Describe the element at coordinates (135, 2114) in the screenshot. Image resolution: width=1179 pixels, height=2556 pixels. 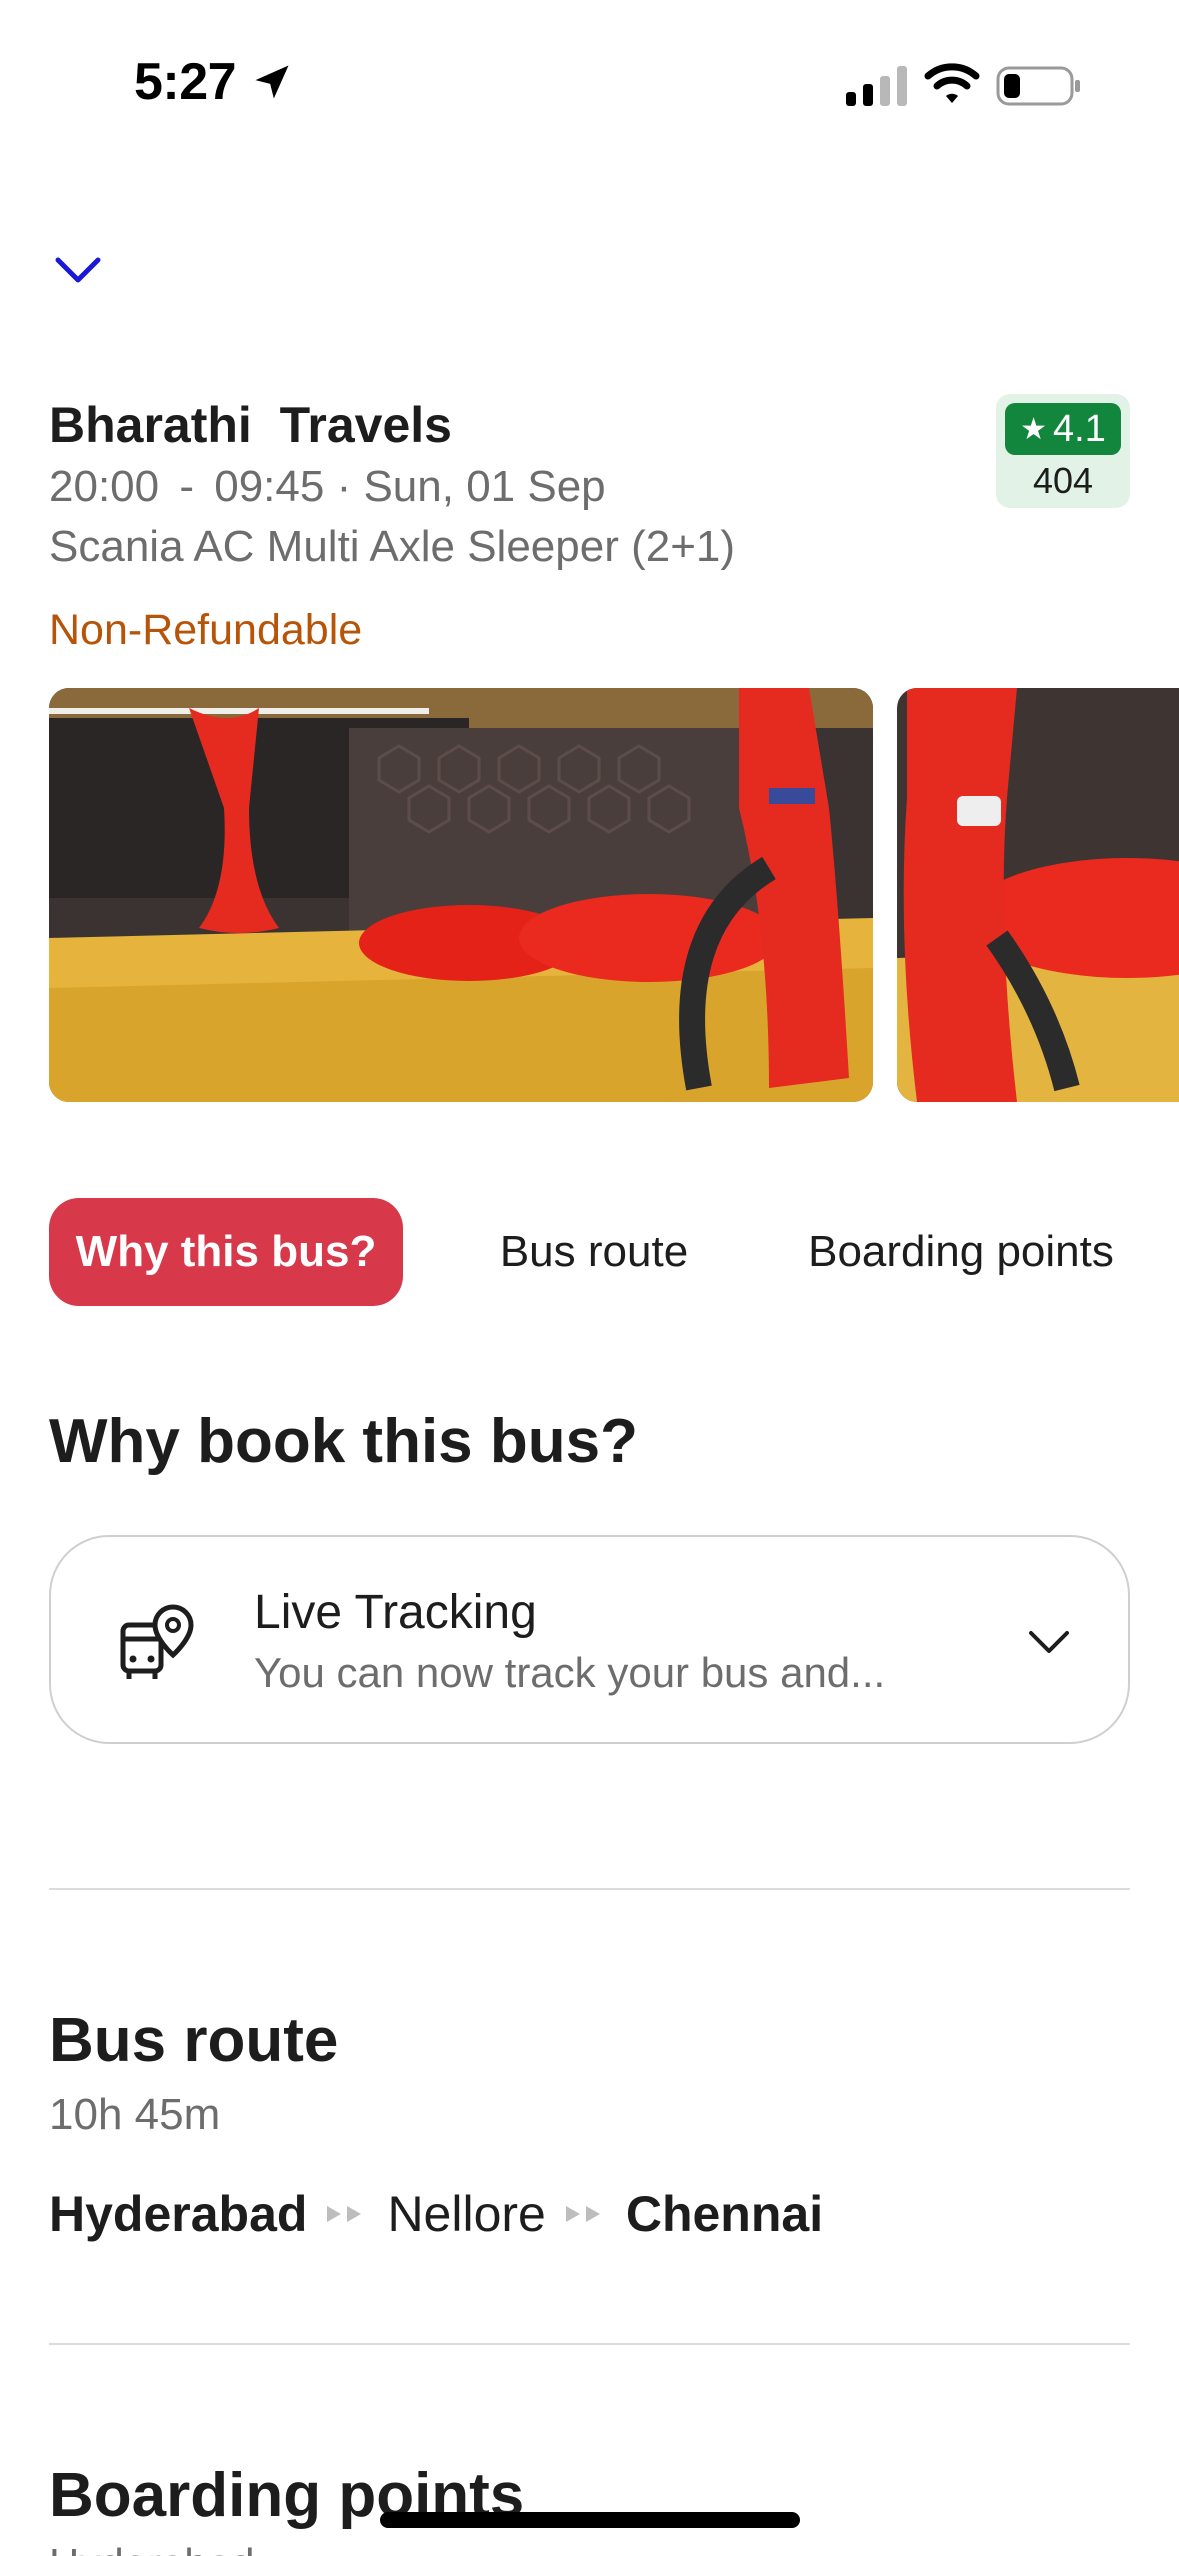
I see `route-duration: 10h 45m` at that location.